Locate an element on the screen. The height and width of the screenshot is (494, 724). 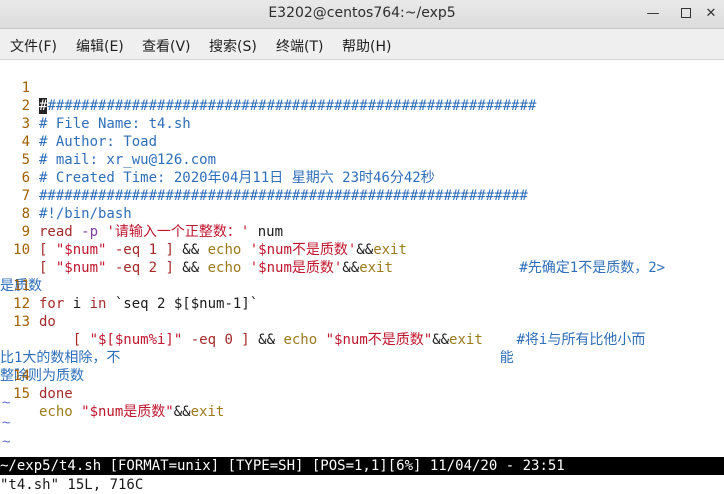
menu-file: 文件(F) is located at coordinates (33, 46).